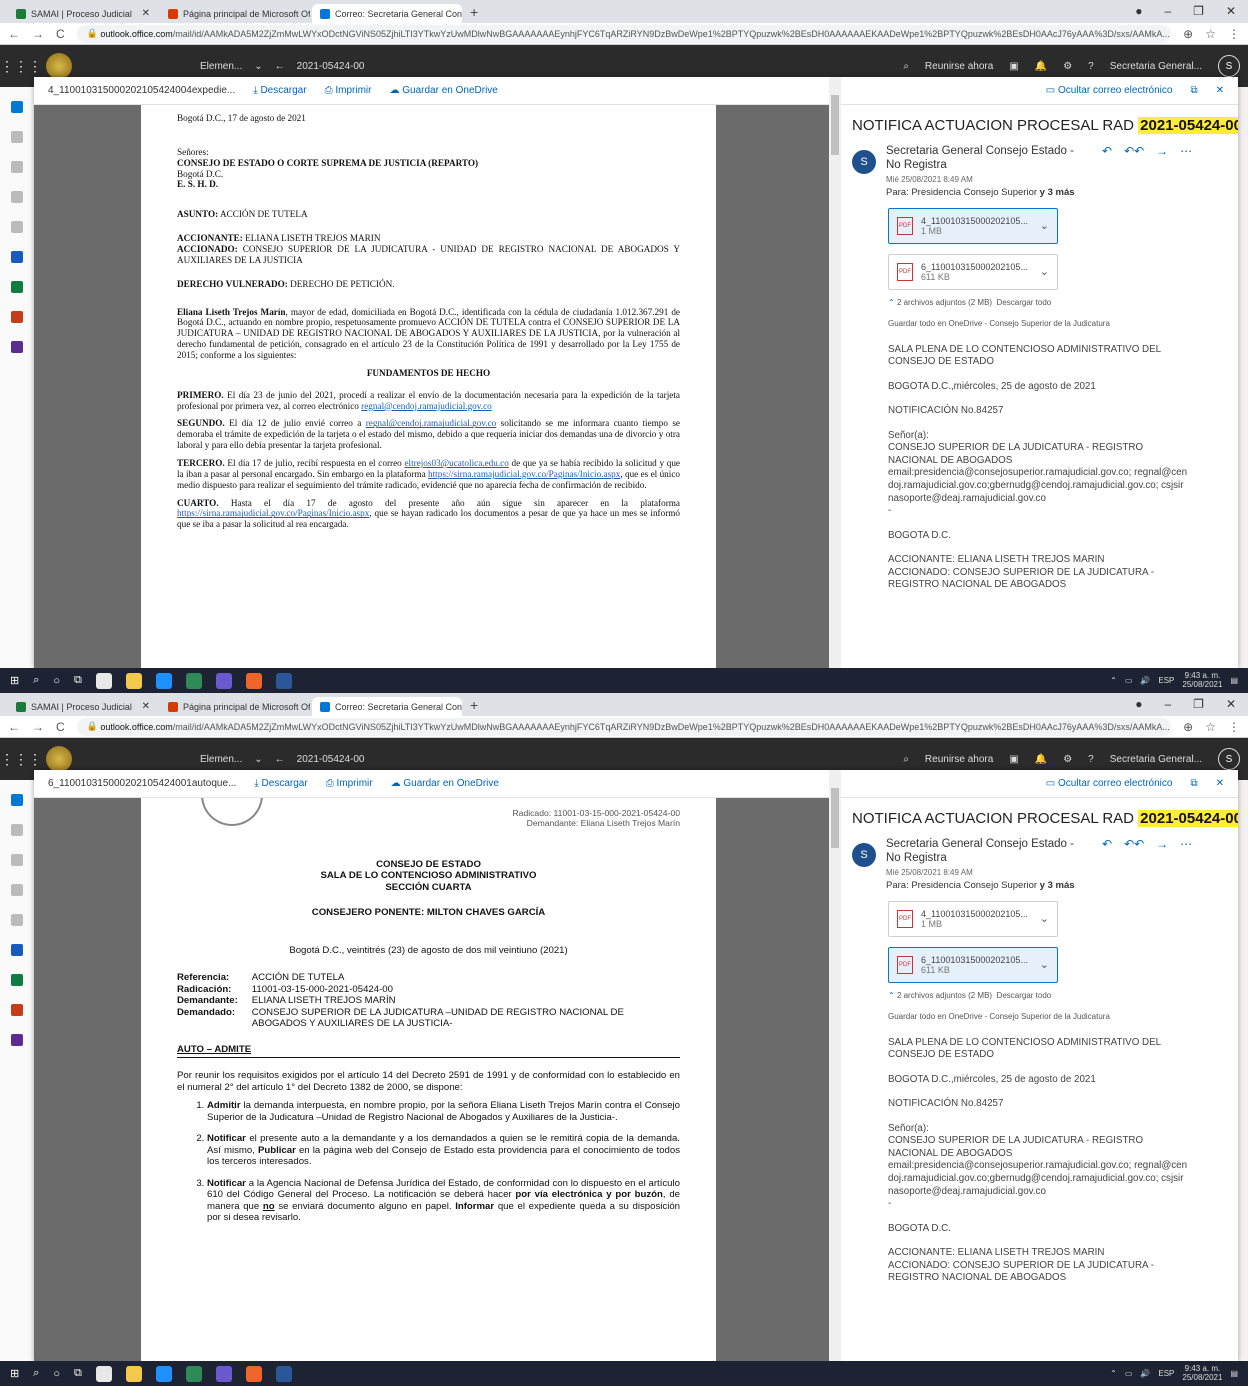 The image size is (1248, 1386). Describe the element at coordinates (78, 680) in the screenshot. I see `task-view-icon: ⧉` at that location.